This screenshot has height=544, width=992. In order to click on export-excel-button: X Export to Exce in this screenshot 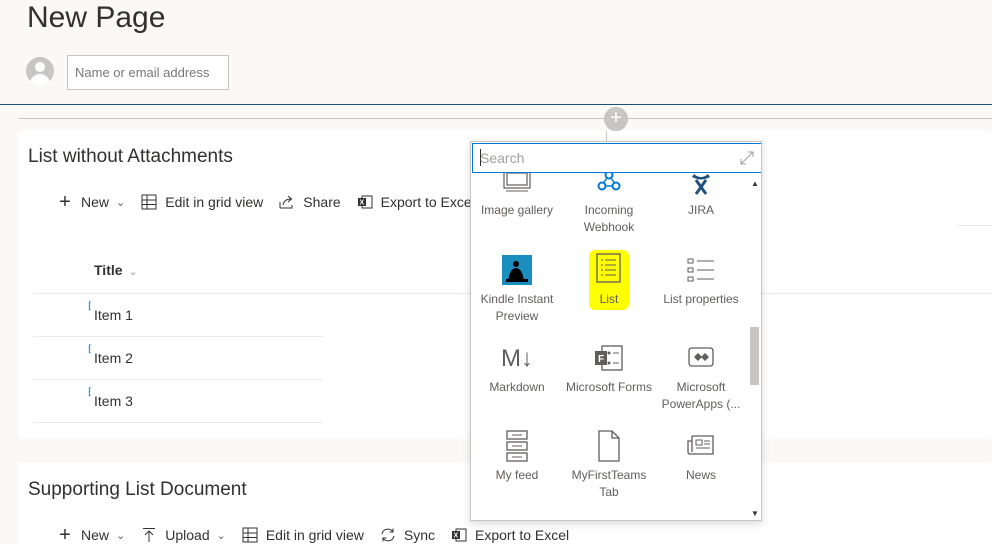, I will do `click(414, 202)`.